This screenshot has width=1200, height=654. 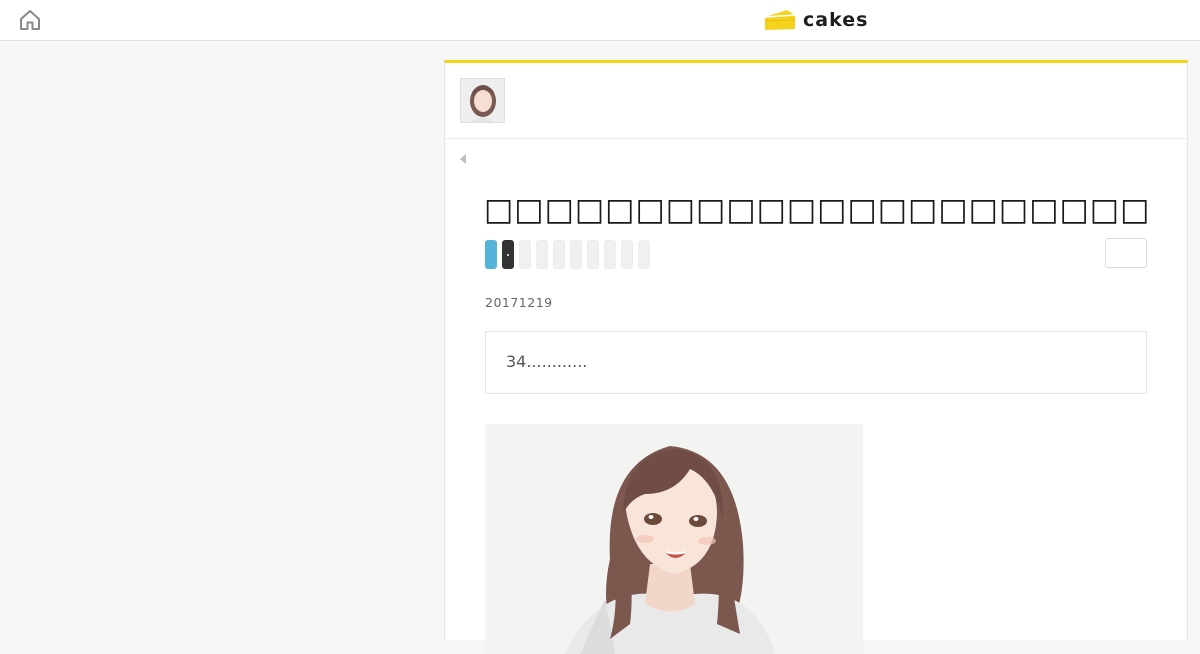 What do you see at coordinates (463, 159) in the screenshot?
I see `caret-left-icon` at bounding box center [463, 159].